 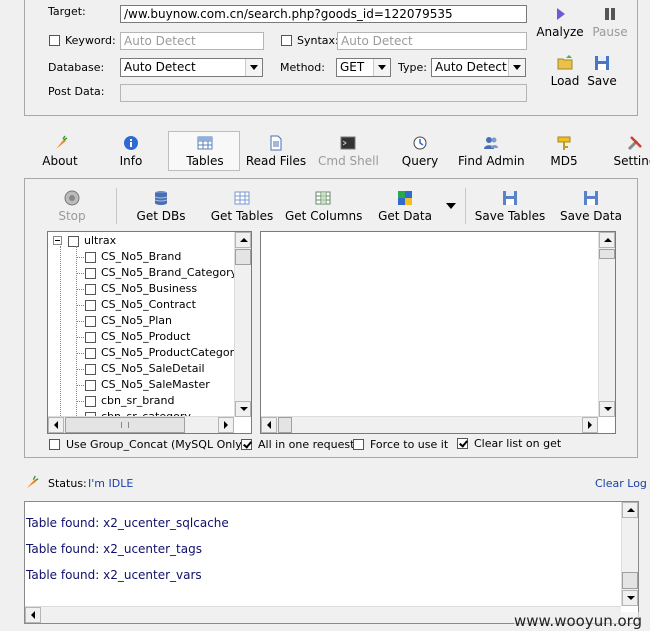 What do you see at coordinates (561, 14) in the screenshot?
I see `play-icon` at bounding box center [561, 14].